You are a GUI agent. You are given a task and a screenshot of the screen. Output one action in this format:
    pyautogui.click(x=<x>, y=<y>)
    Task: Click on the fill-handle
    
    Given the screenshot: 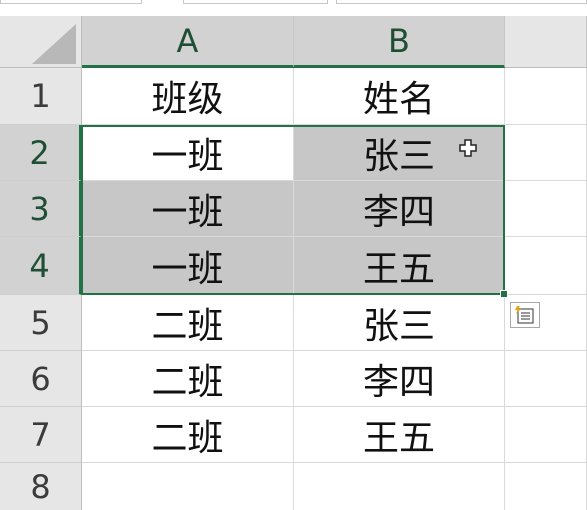 What is the action you would take?
    pyautogui.click(x=504, y=294)
    